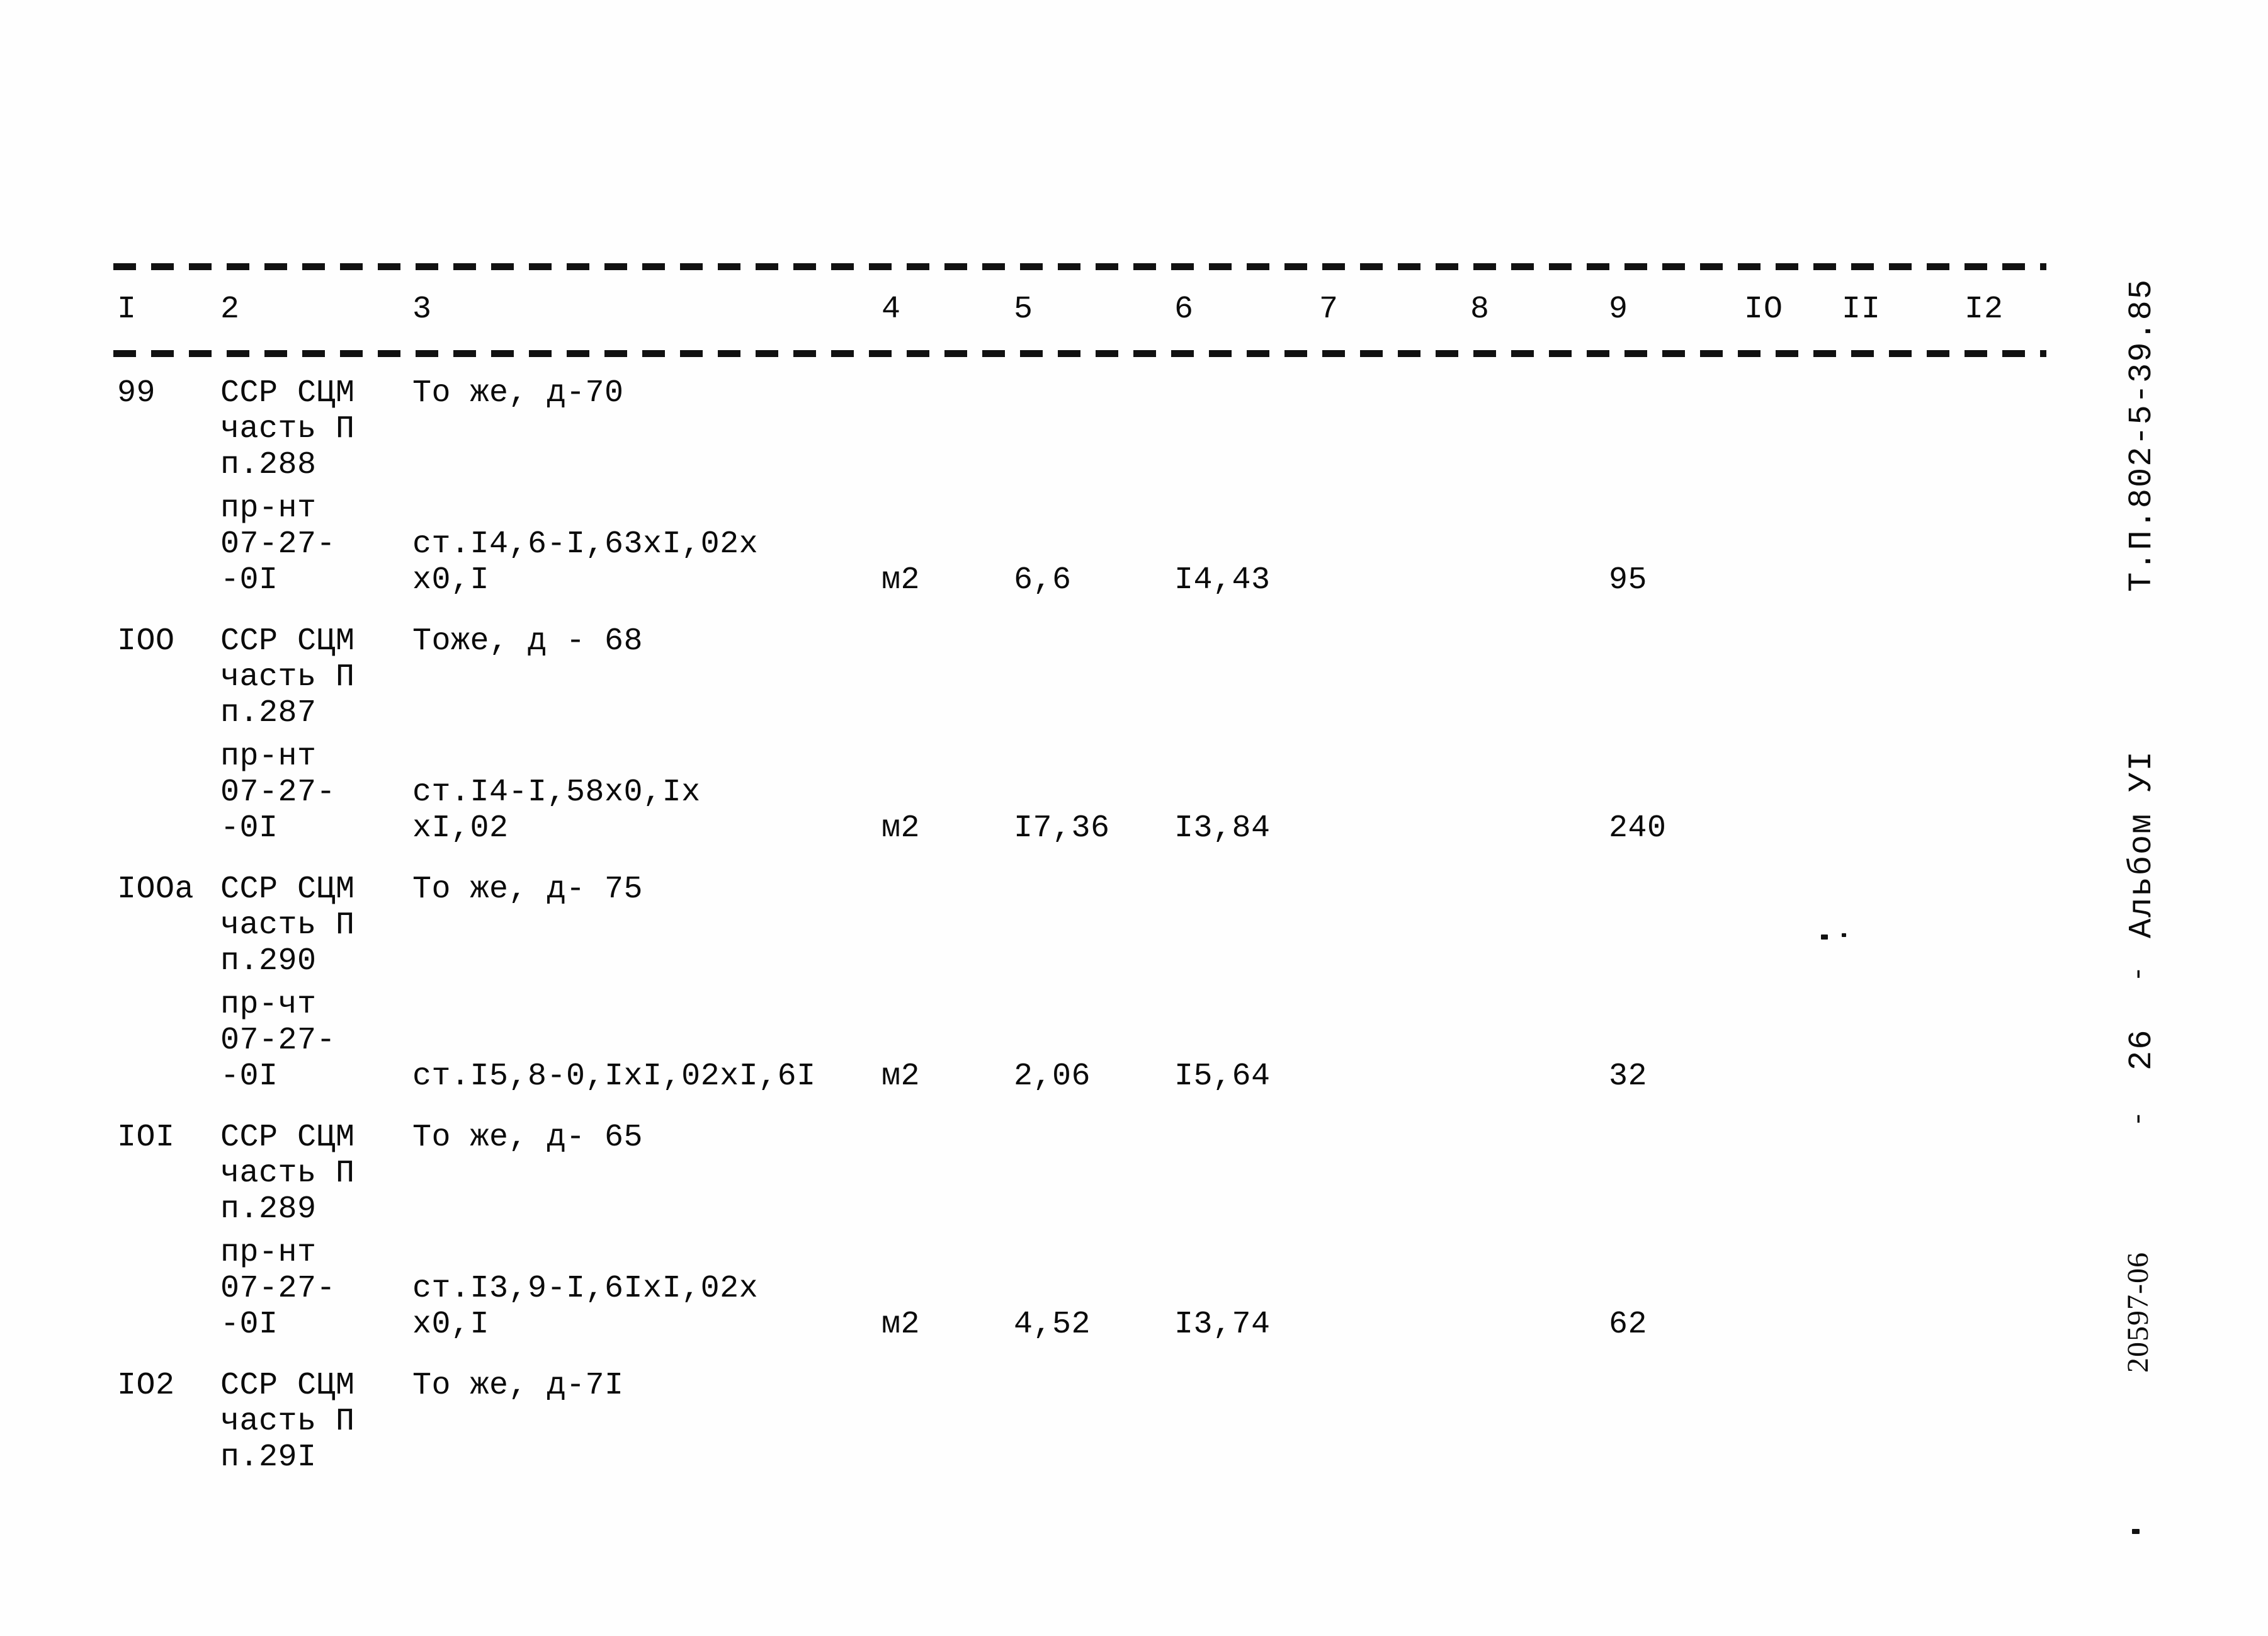 Image resolution: width=2268 pixels, height=1636 pixels. I want to click on cell-col2-row-102: п.29I, so click(268, 1457).